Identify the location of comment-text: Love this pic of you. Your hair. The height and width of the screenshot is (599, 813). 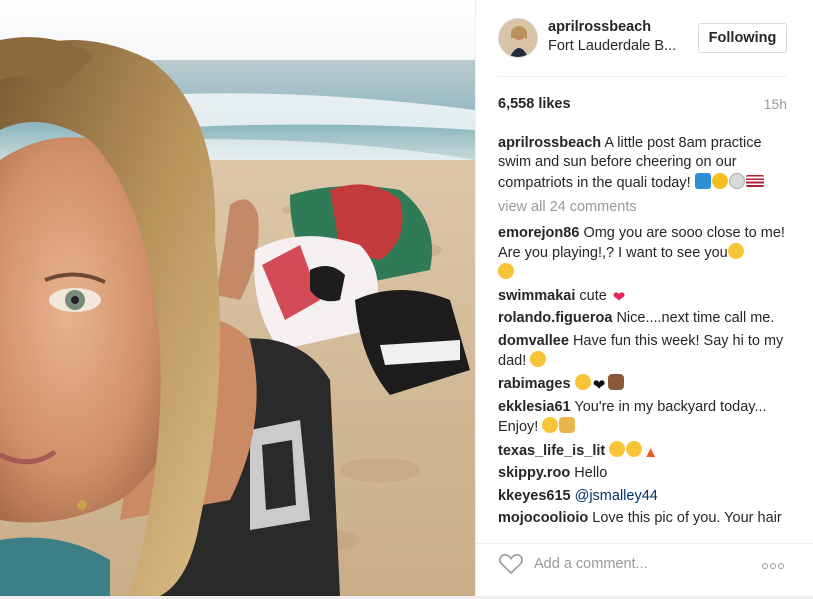
(687, 517).